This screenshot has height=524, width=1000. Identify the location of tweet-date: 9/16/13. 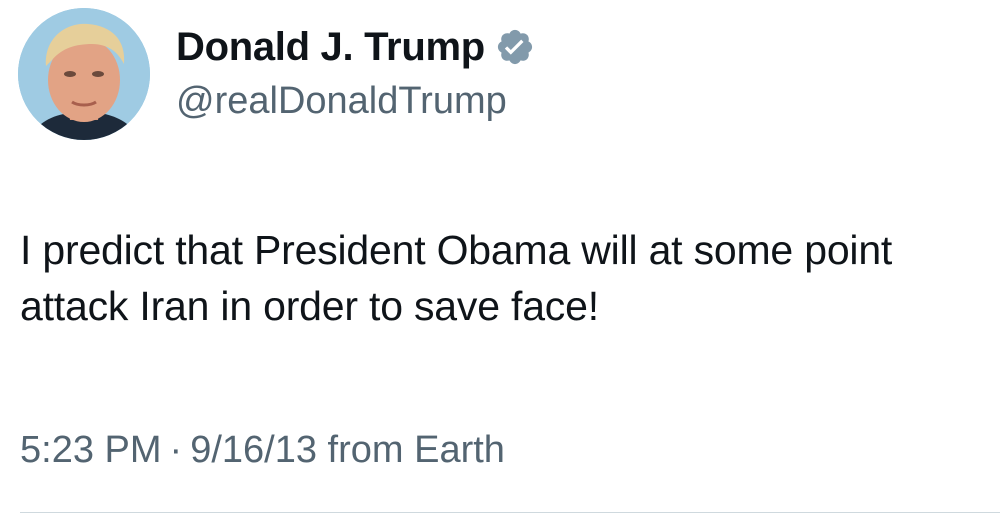
(253, 450).